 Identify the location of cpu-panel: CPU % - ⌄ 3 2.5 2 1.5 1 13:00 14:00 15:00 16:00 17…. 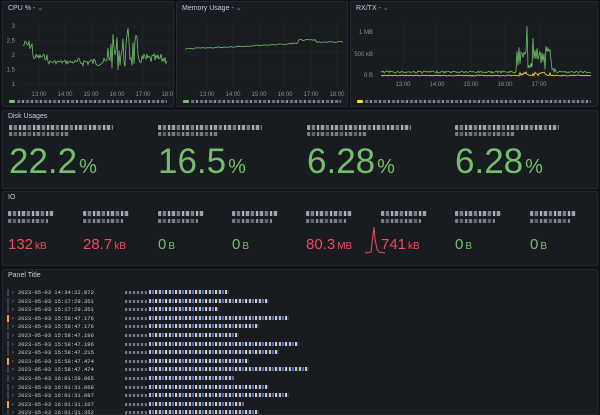
(88, 54).